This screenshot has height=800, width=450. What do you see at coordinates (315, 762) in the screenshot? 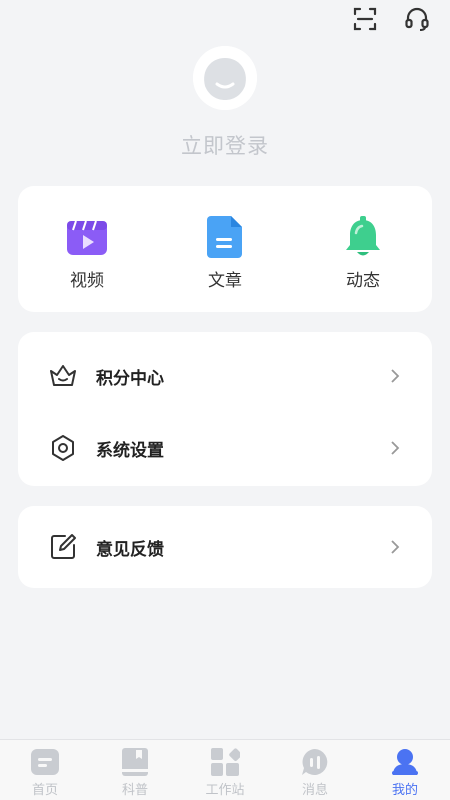
I see `message-icon` at bounding box center [315, 762].